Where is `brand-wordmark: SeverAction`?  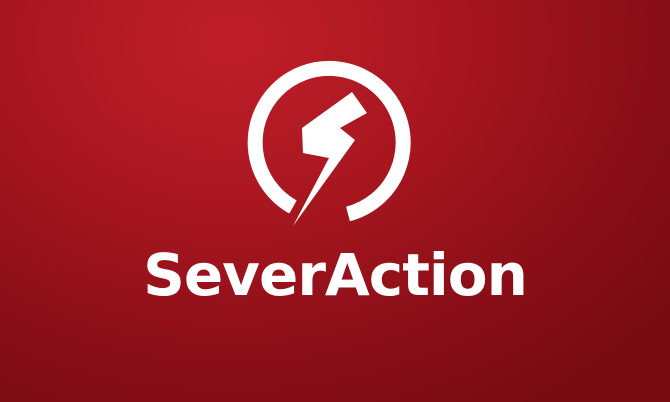
brand-wordmark: SeverAction is located at coordinates (335, 275).